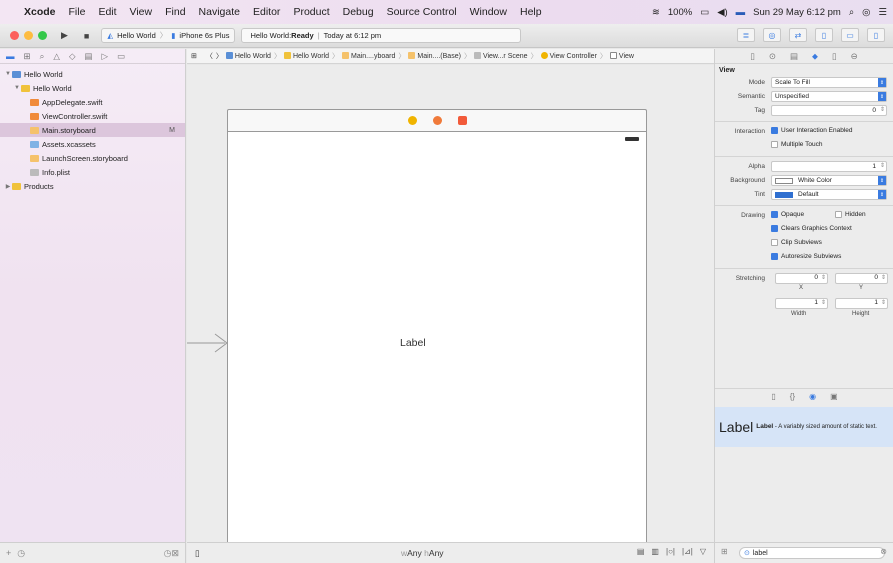  I want to click on menu-view: View, so click(141, 12).